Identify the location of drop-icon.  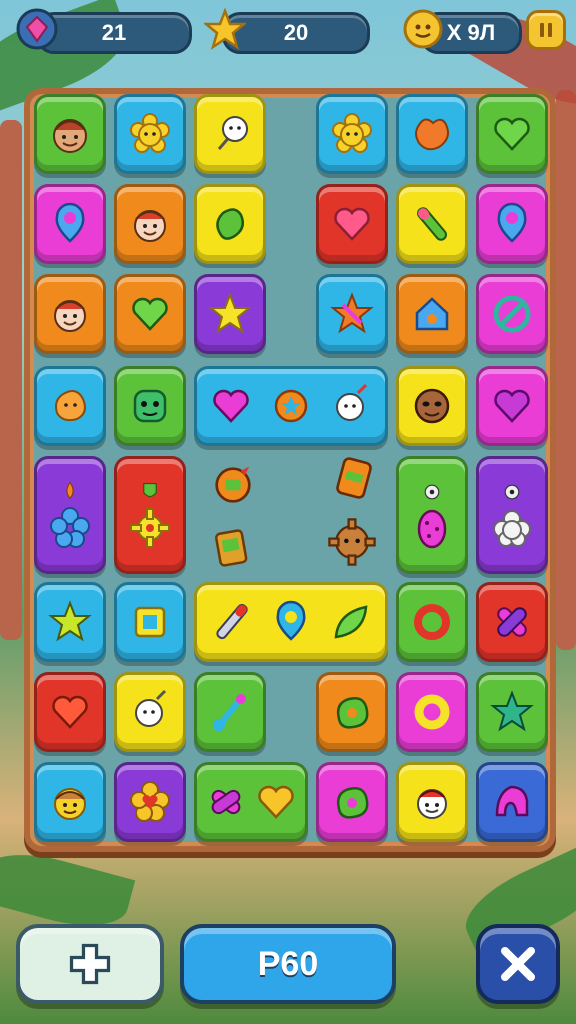
(70, 490).